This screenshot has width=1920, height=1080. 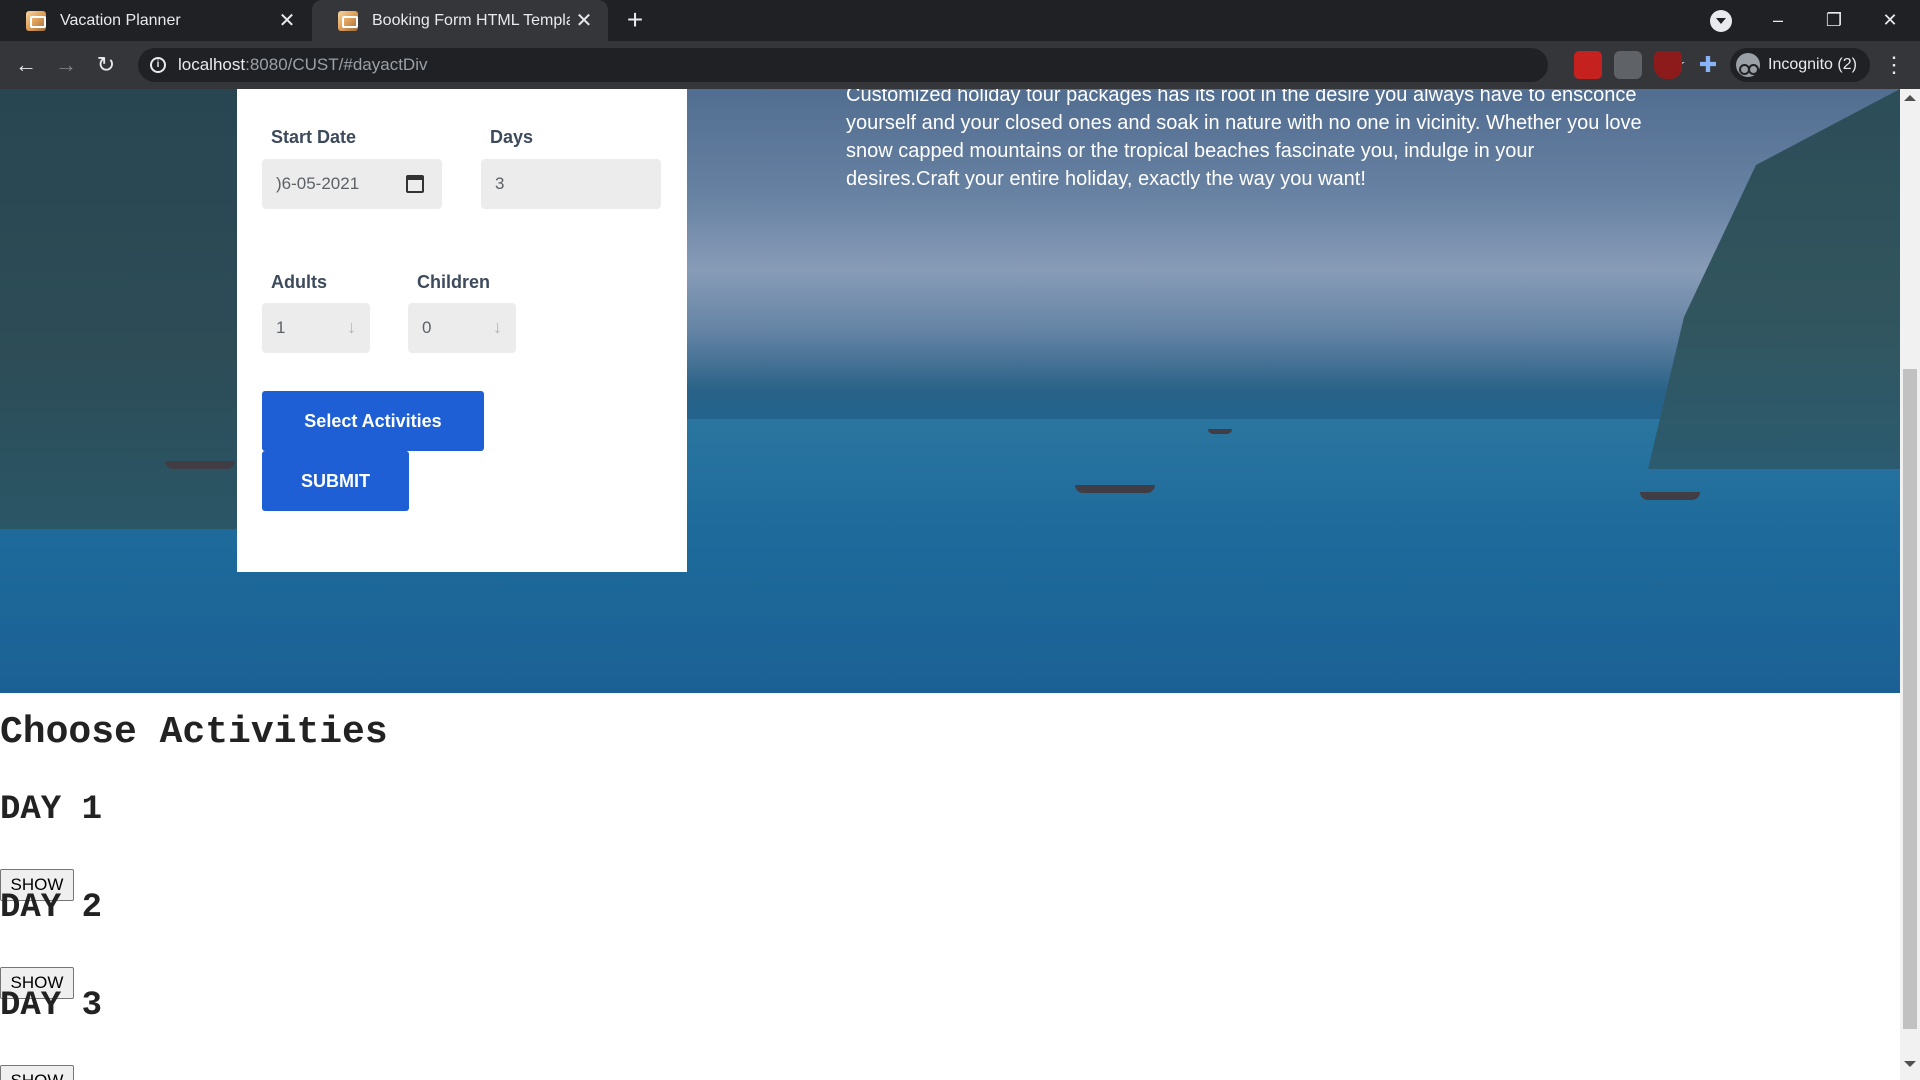 I want to click on close-window-button: ✕, so click(x=1890, y=20).